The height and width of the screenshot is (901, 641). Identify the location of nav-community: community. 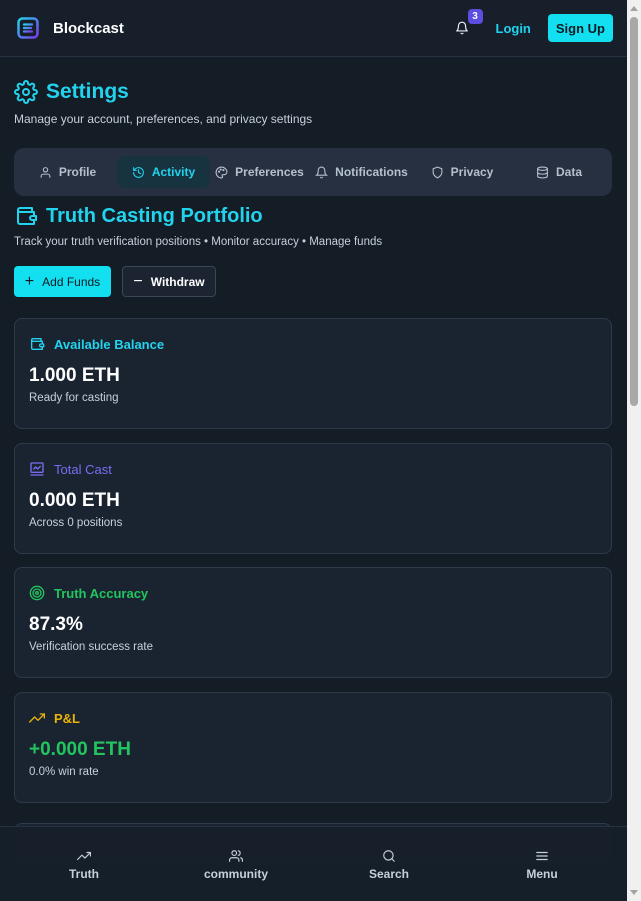
(236, 865).